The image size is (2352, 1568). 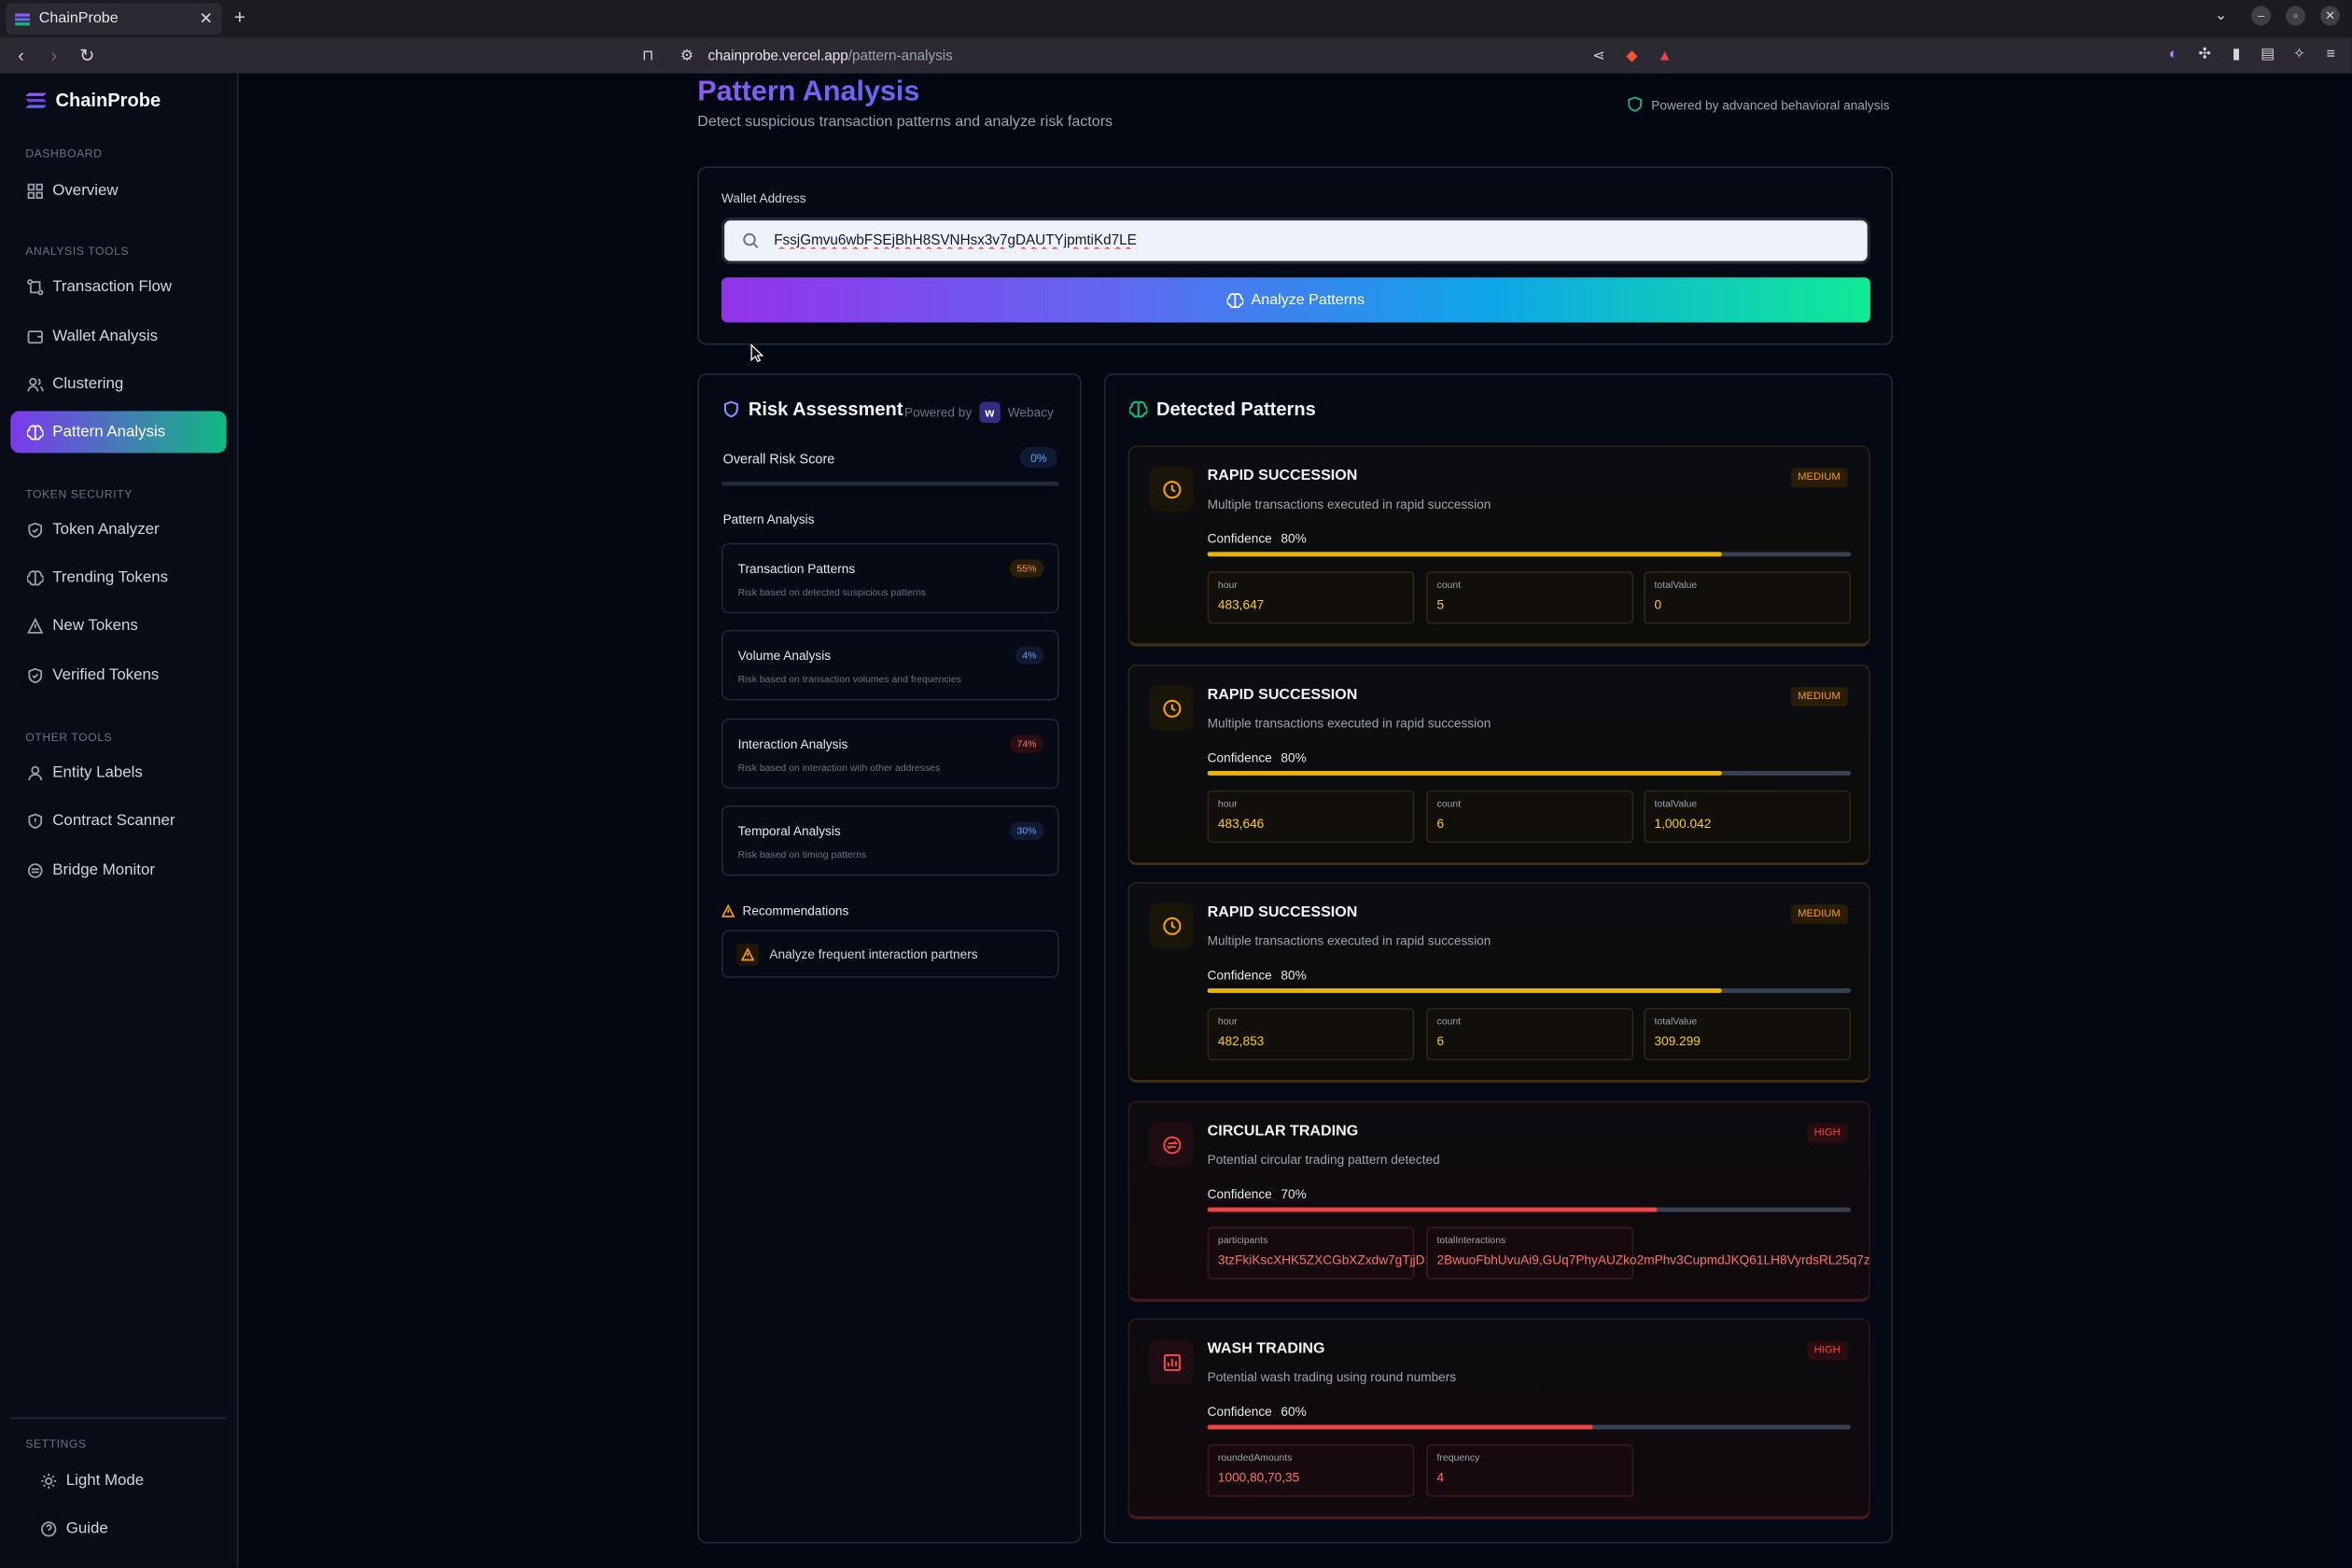 I want to click on user-icon, so click(x=35, y=772).